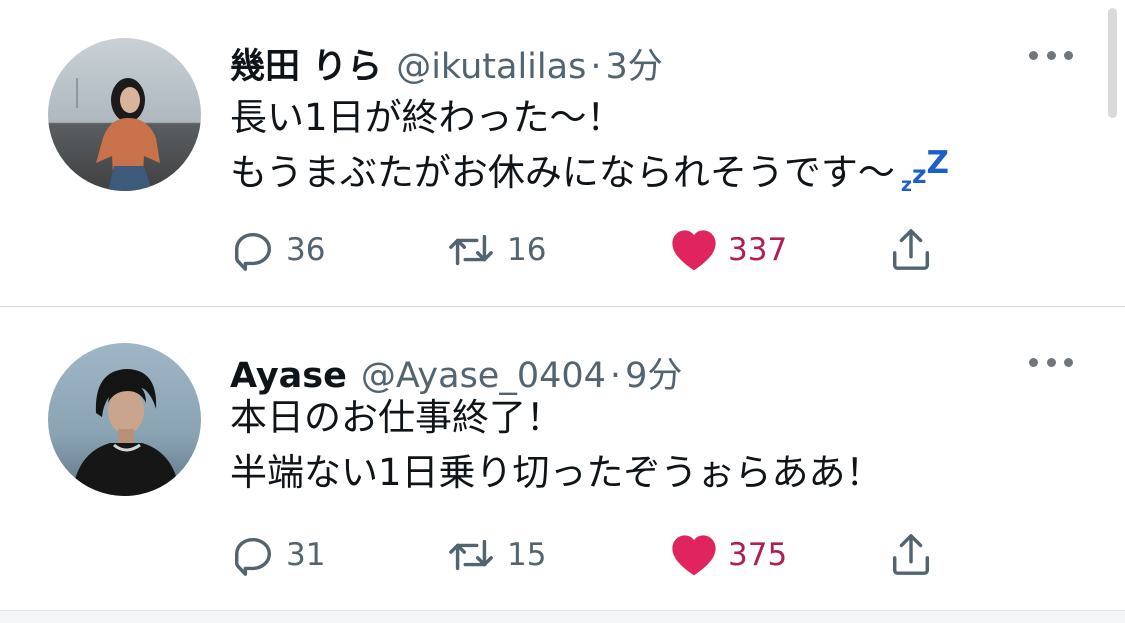 Image resolution: width=1125 pixels, height=623 pixels. I want to click on tweet-text-line: もうまぶたがお休みになられそうです〜 zzZ, so click(589, 176).